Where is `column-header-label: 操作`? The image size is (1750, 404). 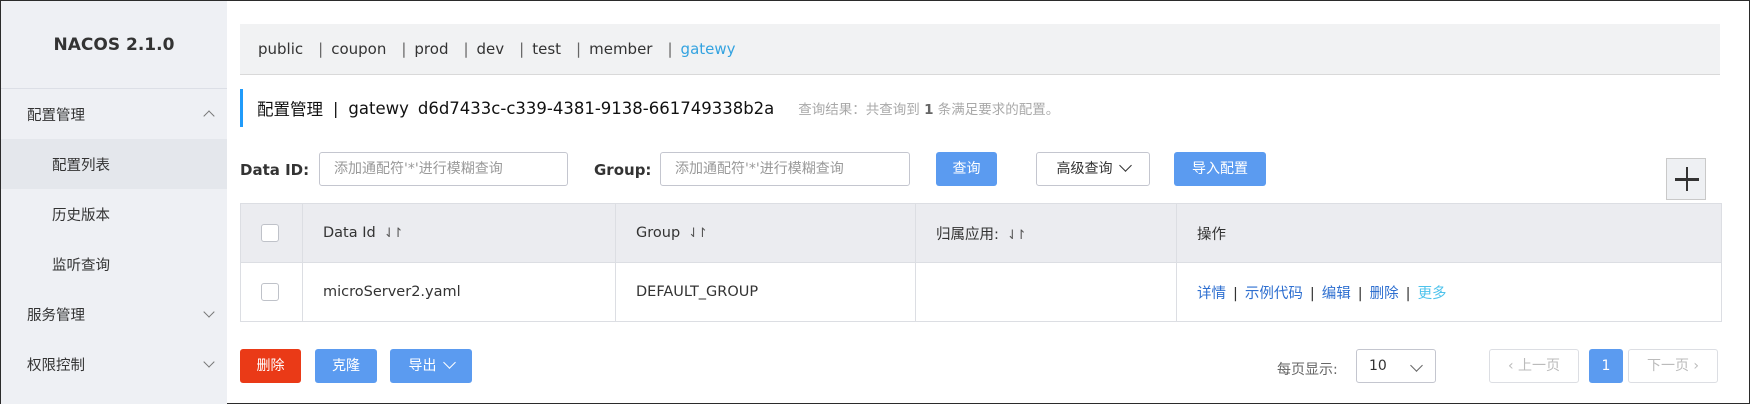
column-header-label: 操作 is located at coordinates (1211, 234).